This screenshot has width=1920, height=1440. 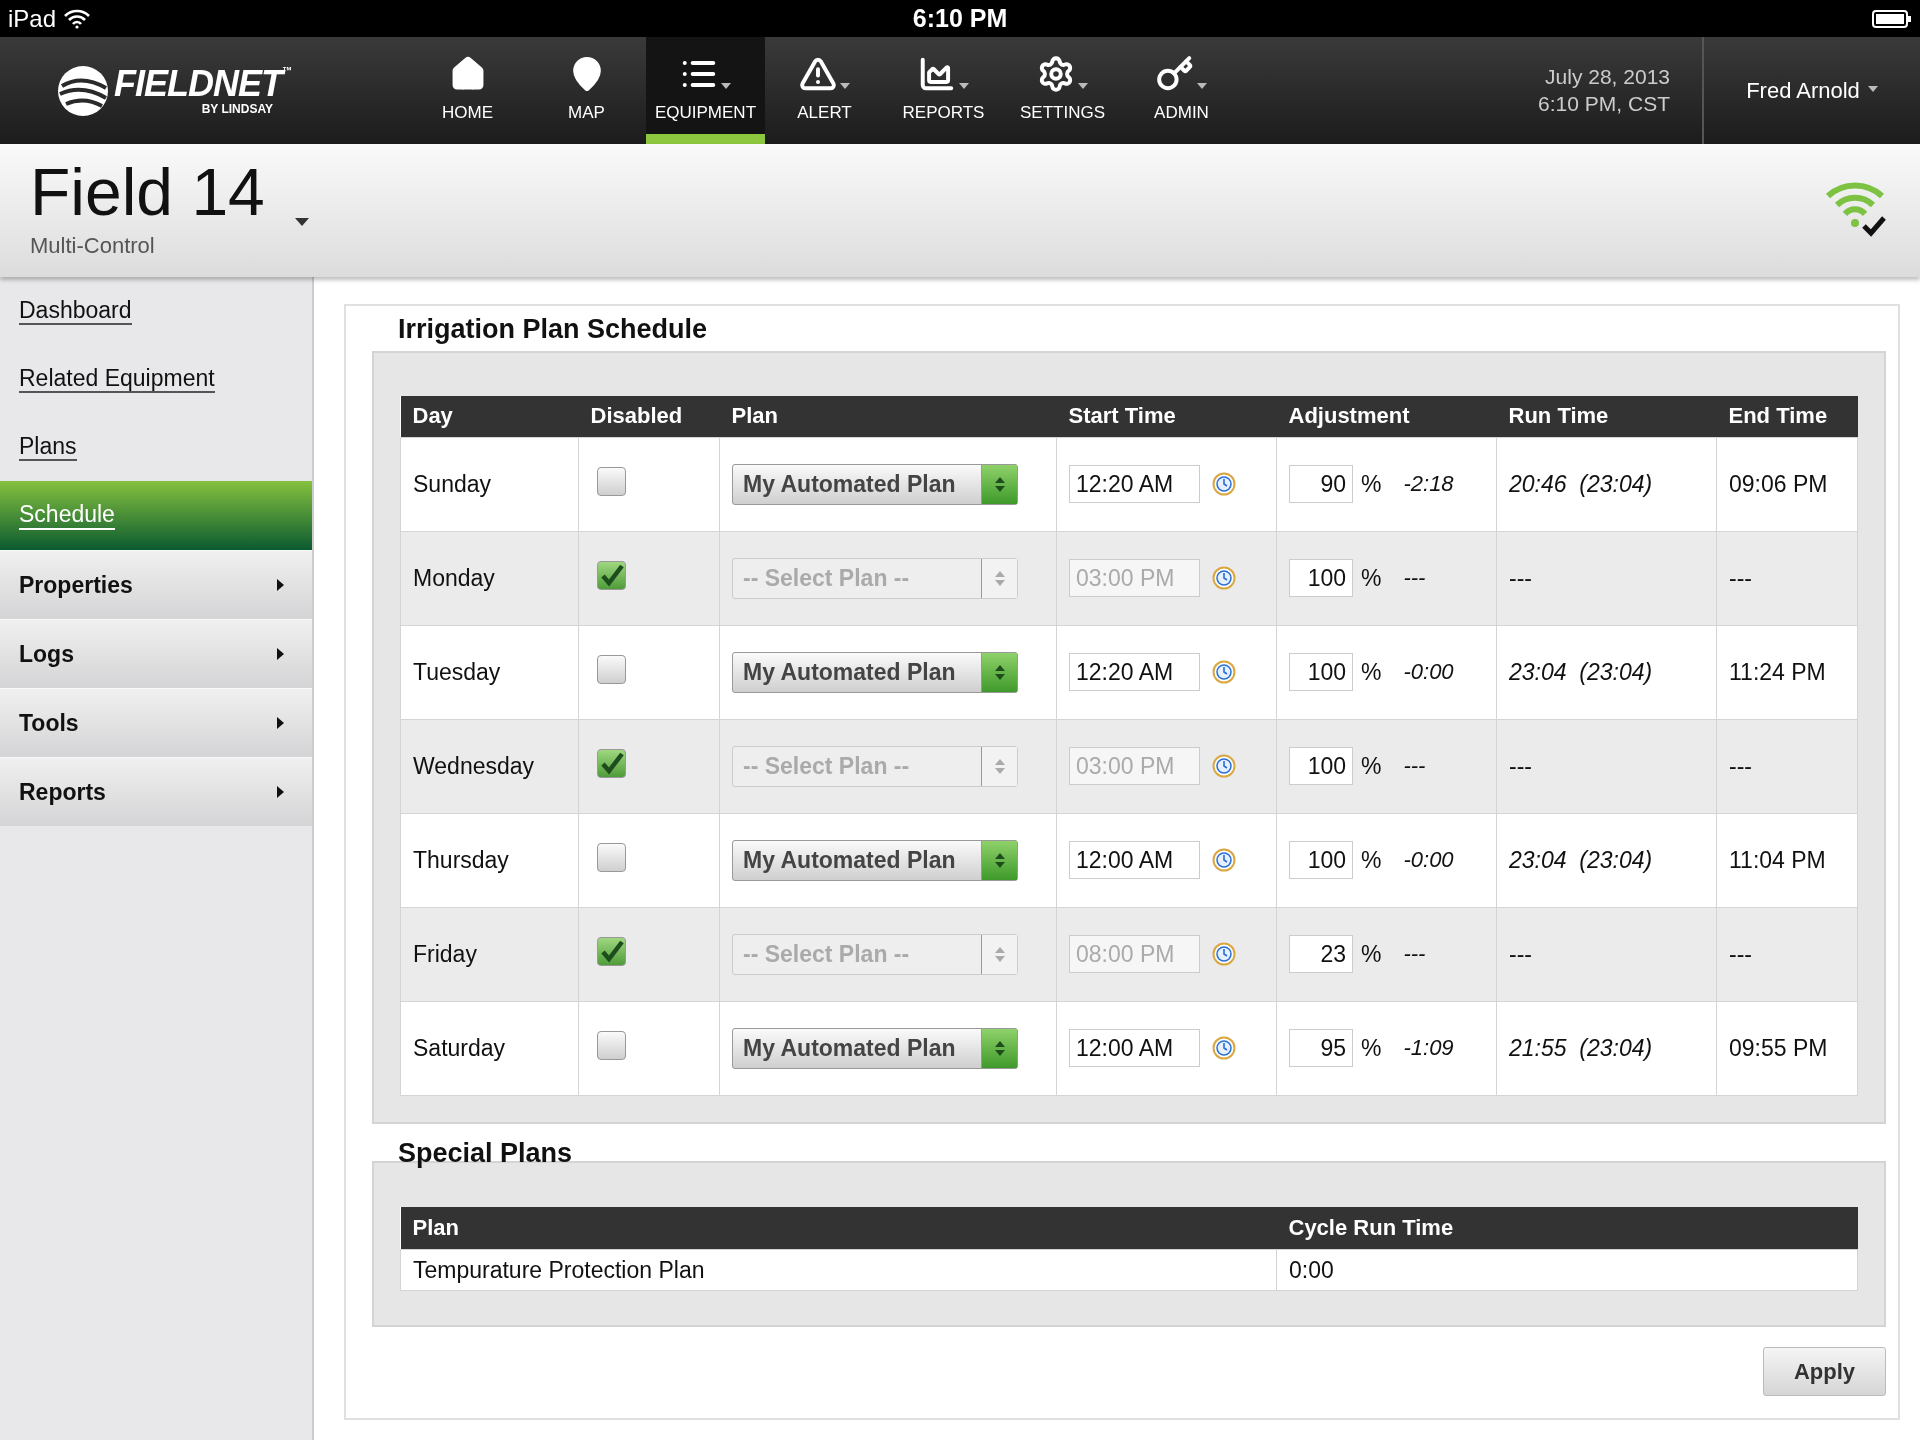 I want to click on sidebar-section: Logs, so click(x=156, y=653).